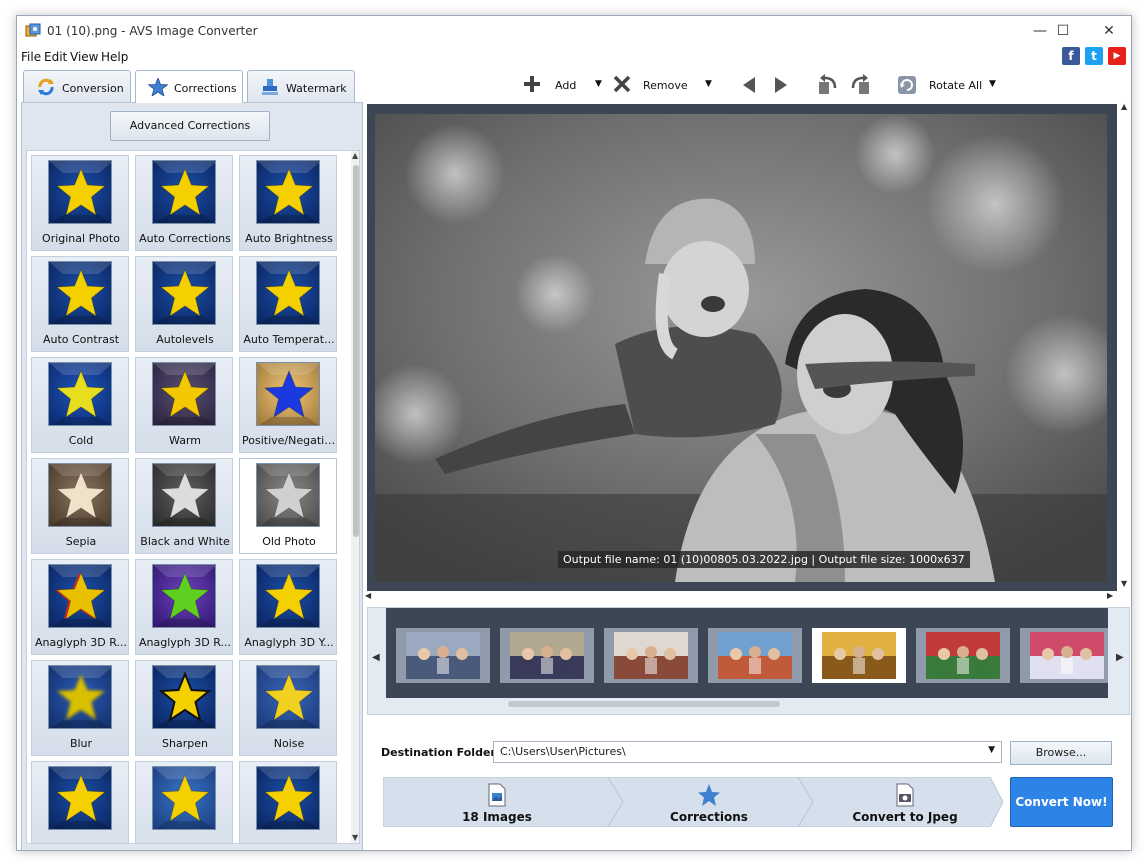 The width and height of the screenshot is (1148, 868). Describe the element at coordinates (80, 708) in the screenshot. I see `effect-blur: Blur` at that location.